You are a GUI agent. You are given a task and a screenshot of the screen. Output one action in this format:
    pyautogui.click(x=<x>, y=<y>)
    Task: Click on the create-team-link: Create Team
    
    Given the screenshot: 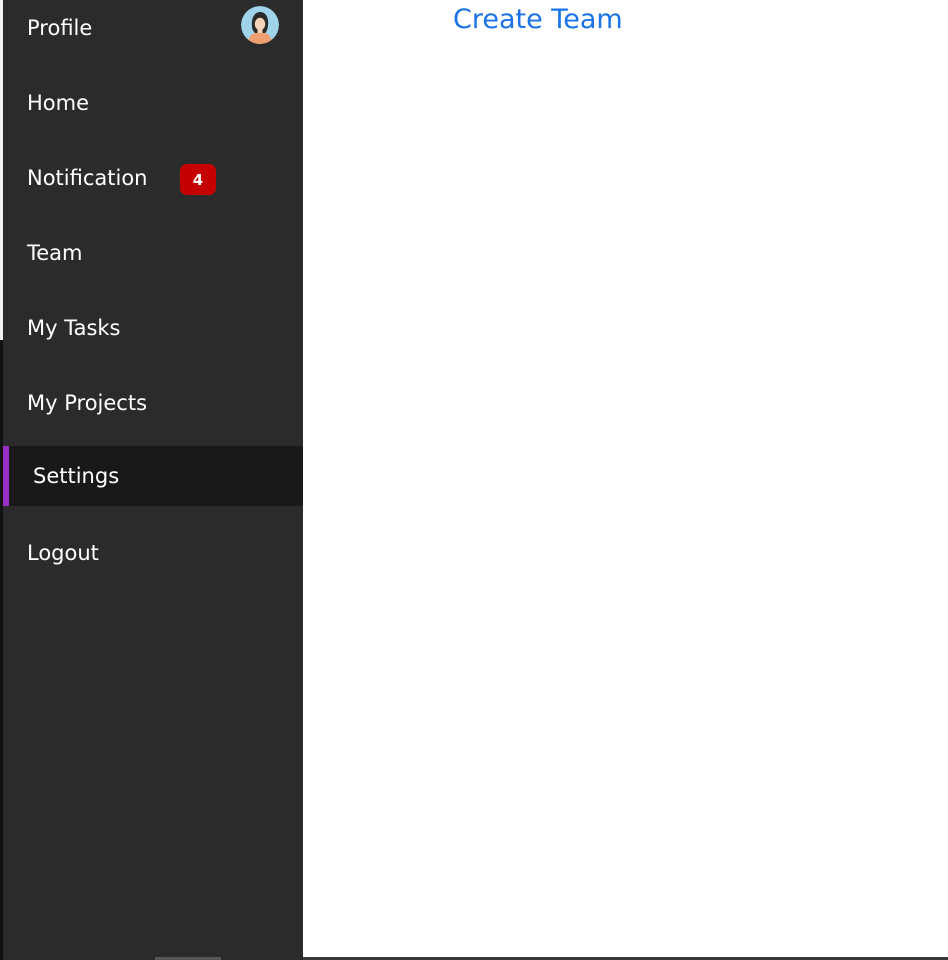 What is the action you would take?
    pyautogui.click(x=538, y=20)
    